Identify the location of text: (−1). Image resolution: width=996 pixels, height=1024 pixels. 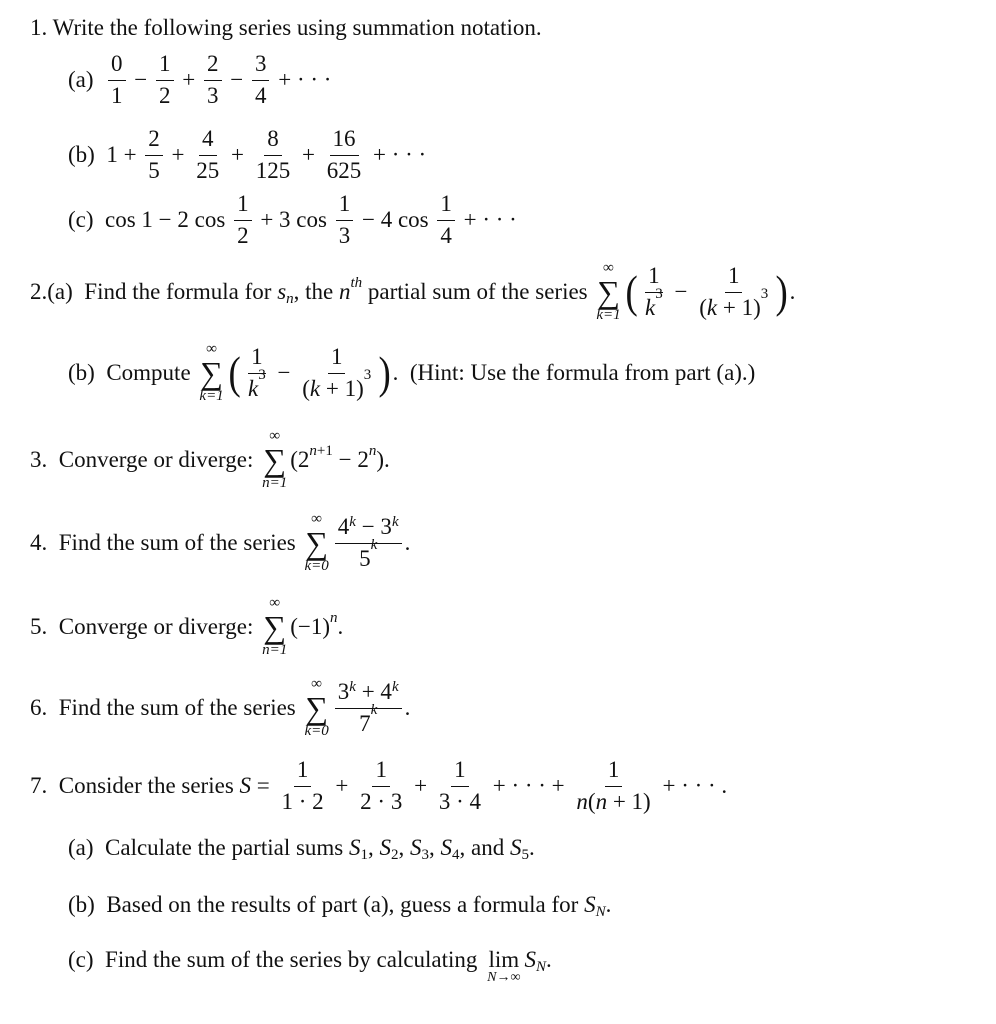
(310, 626).